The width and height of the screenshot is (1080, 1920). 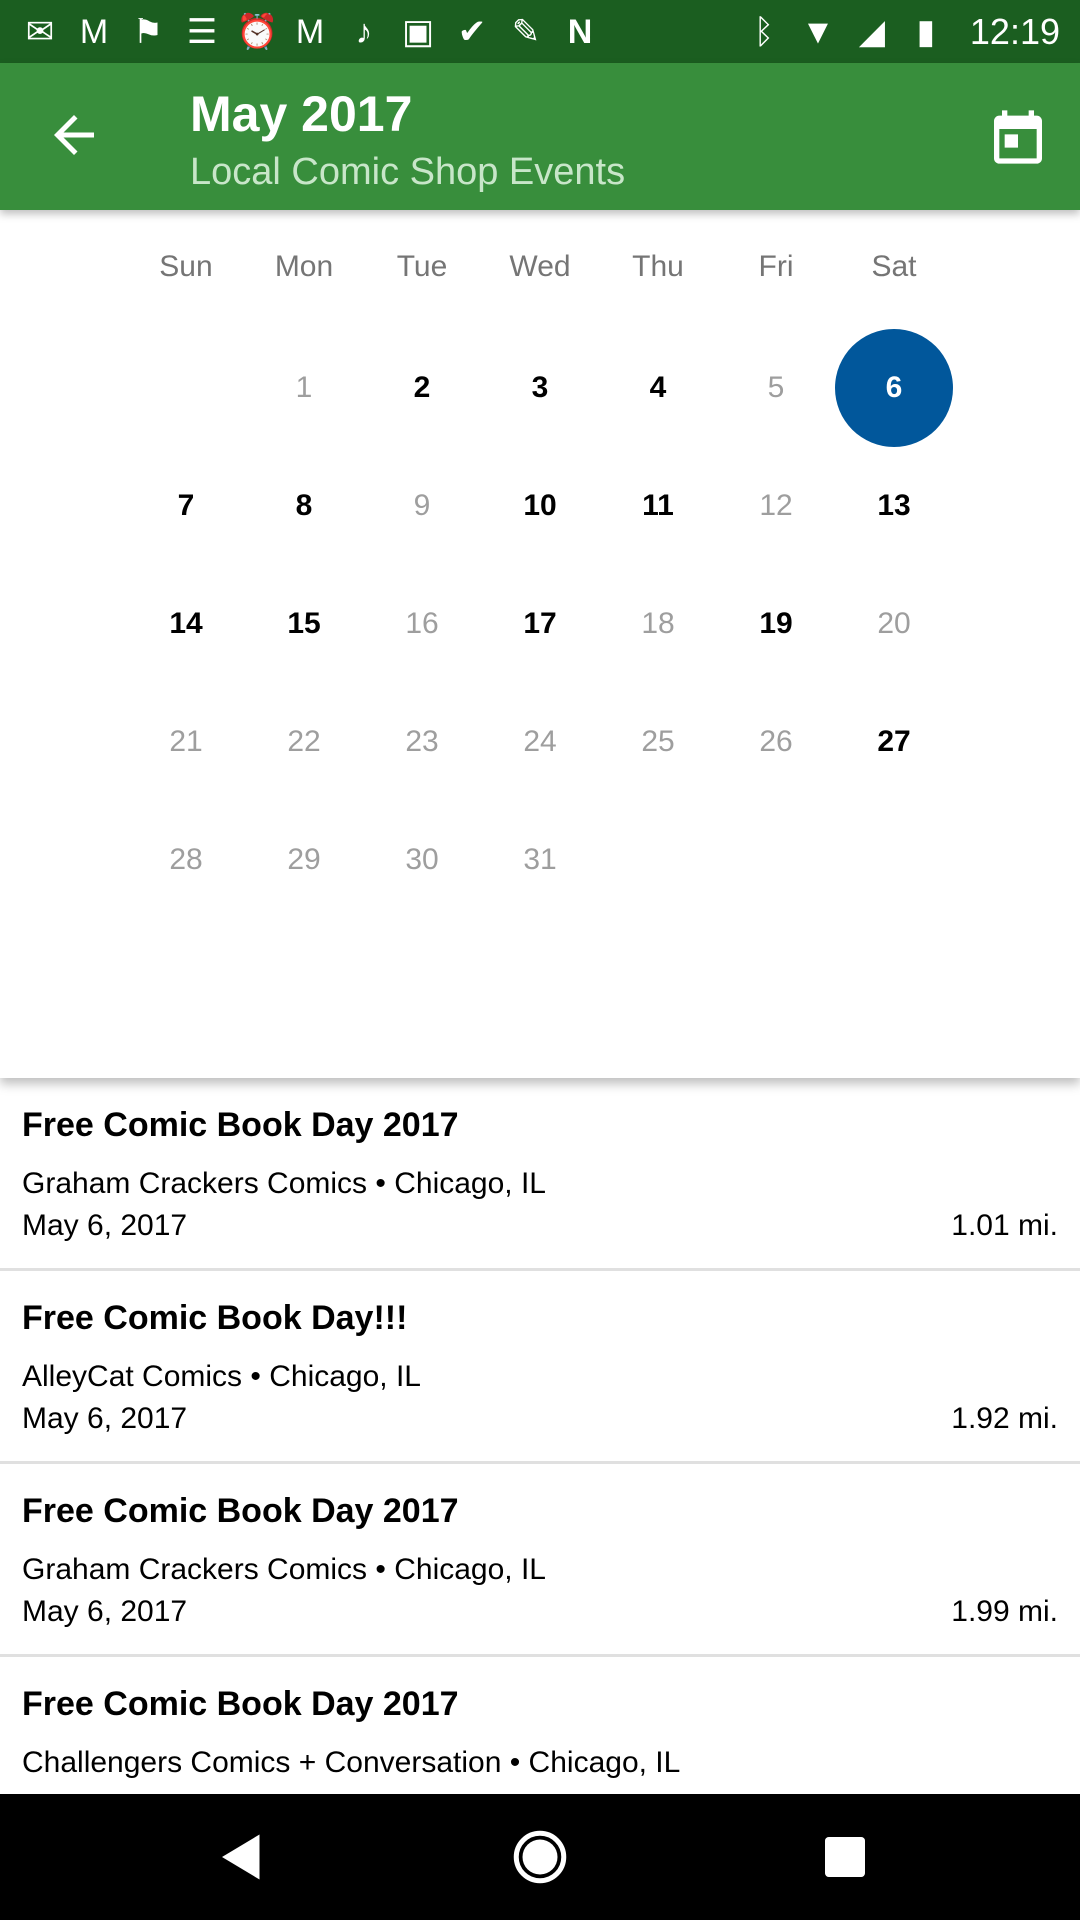 I want to click on weekday-header: Sun Mon Tue Wed Thu Fri Sat, so click(x=540, y=267).